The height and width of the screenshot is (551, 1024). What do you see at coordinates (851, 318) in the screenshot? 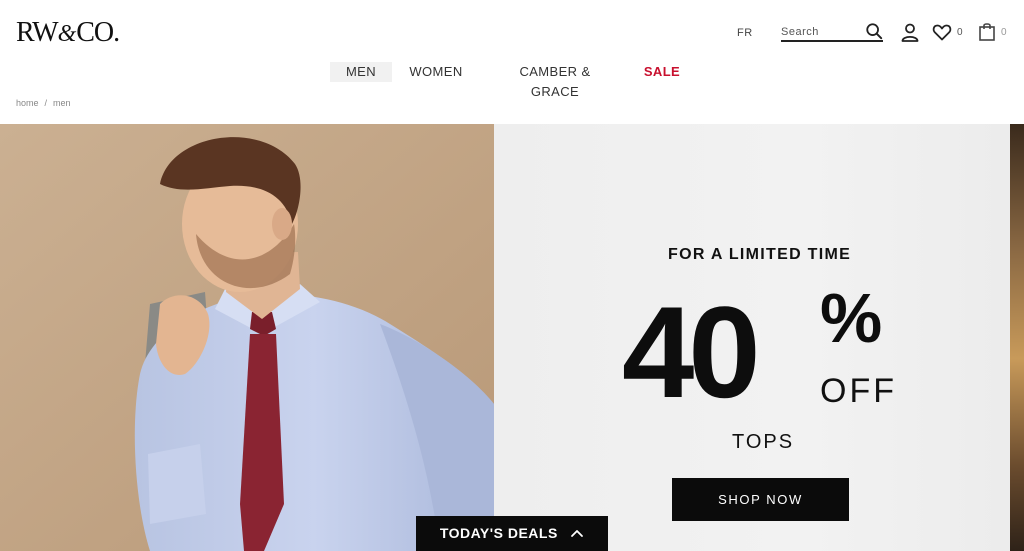
I see `promo-percent-sign: %` at bounding box center [851, 318].